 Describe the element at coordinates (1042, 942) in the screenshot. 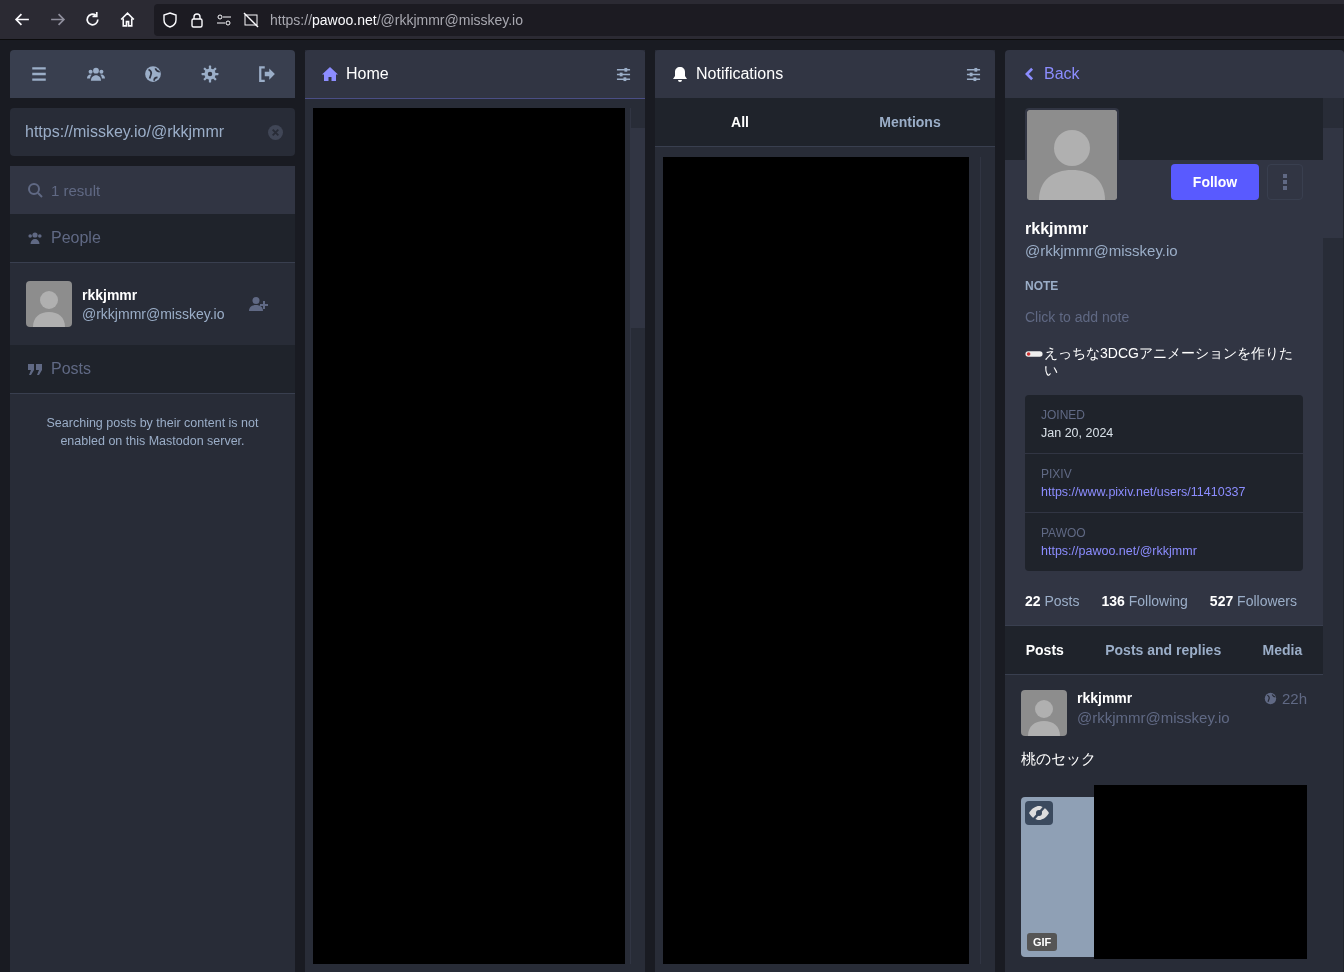

I see `gif-badge: GIF` at that location.